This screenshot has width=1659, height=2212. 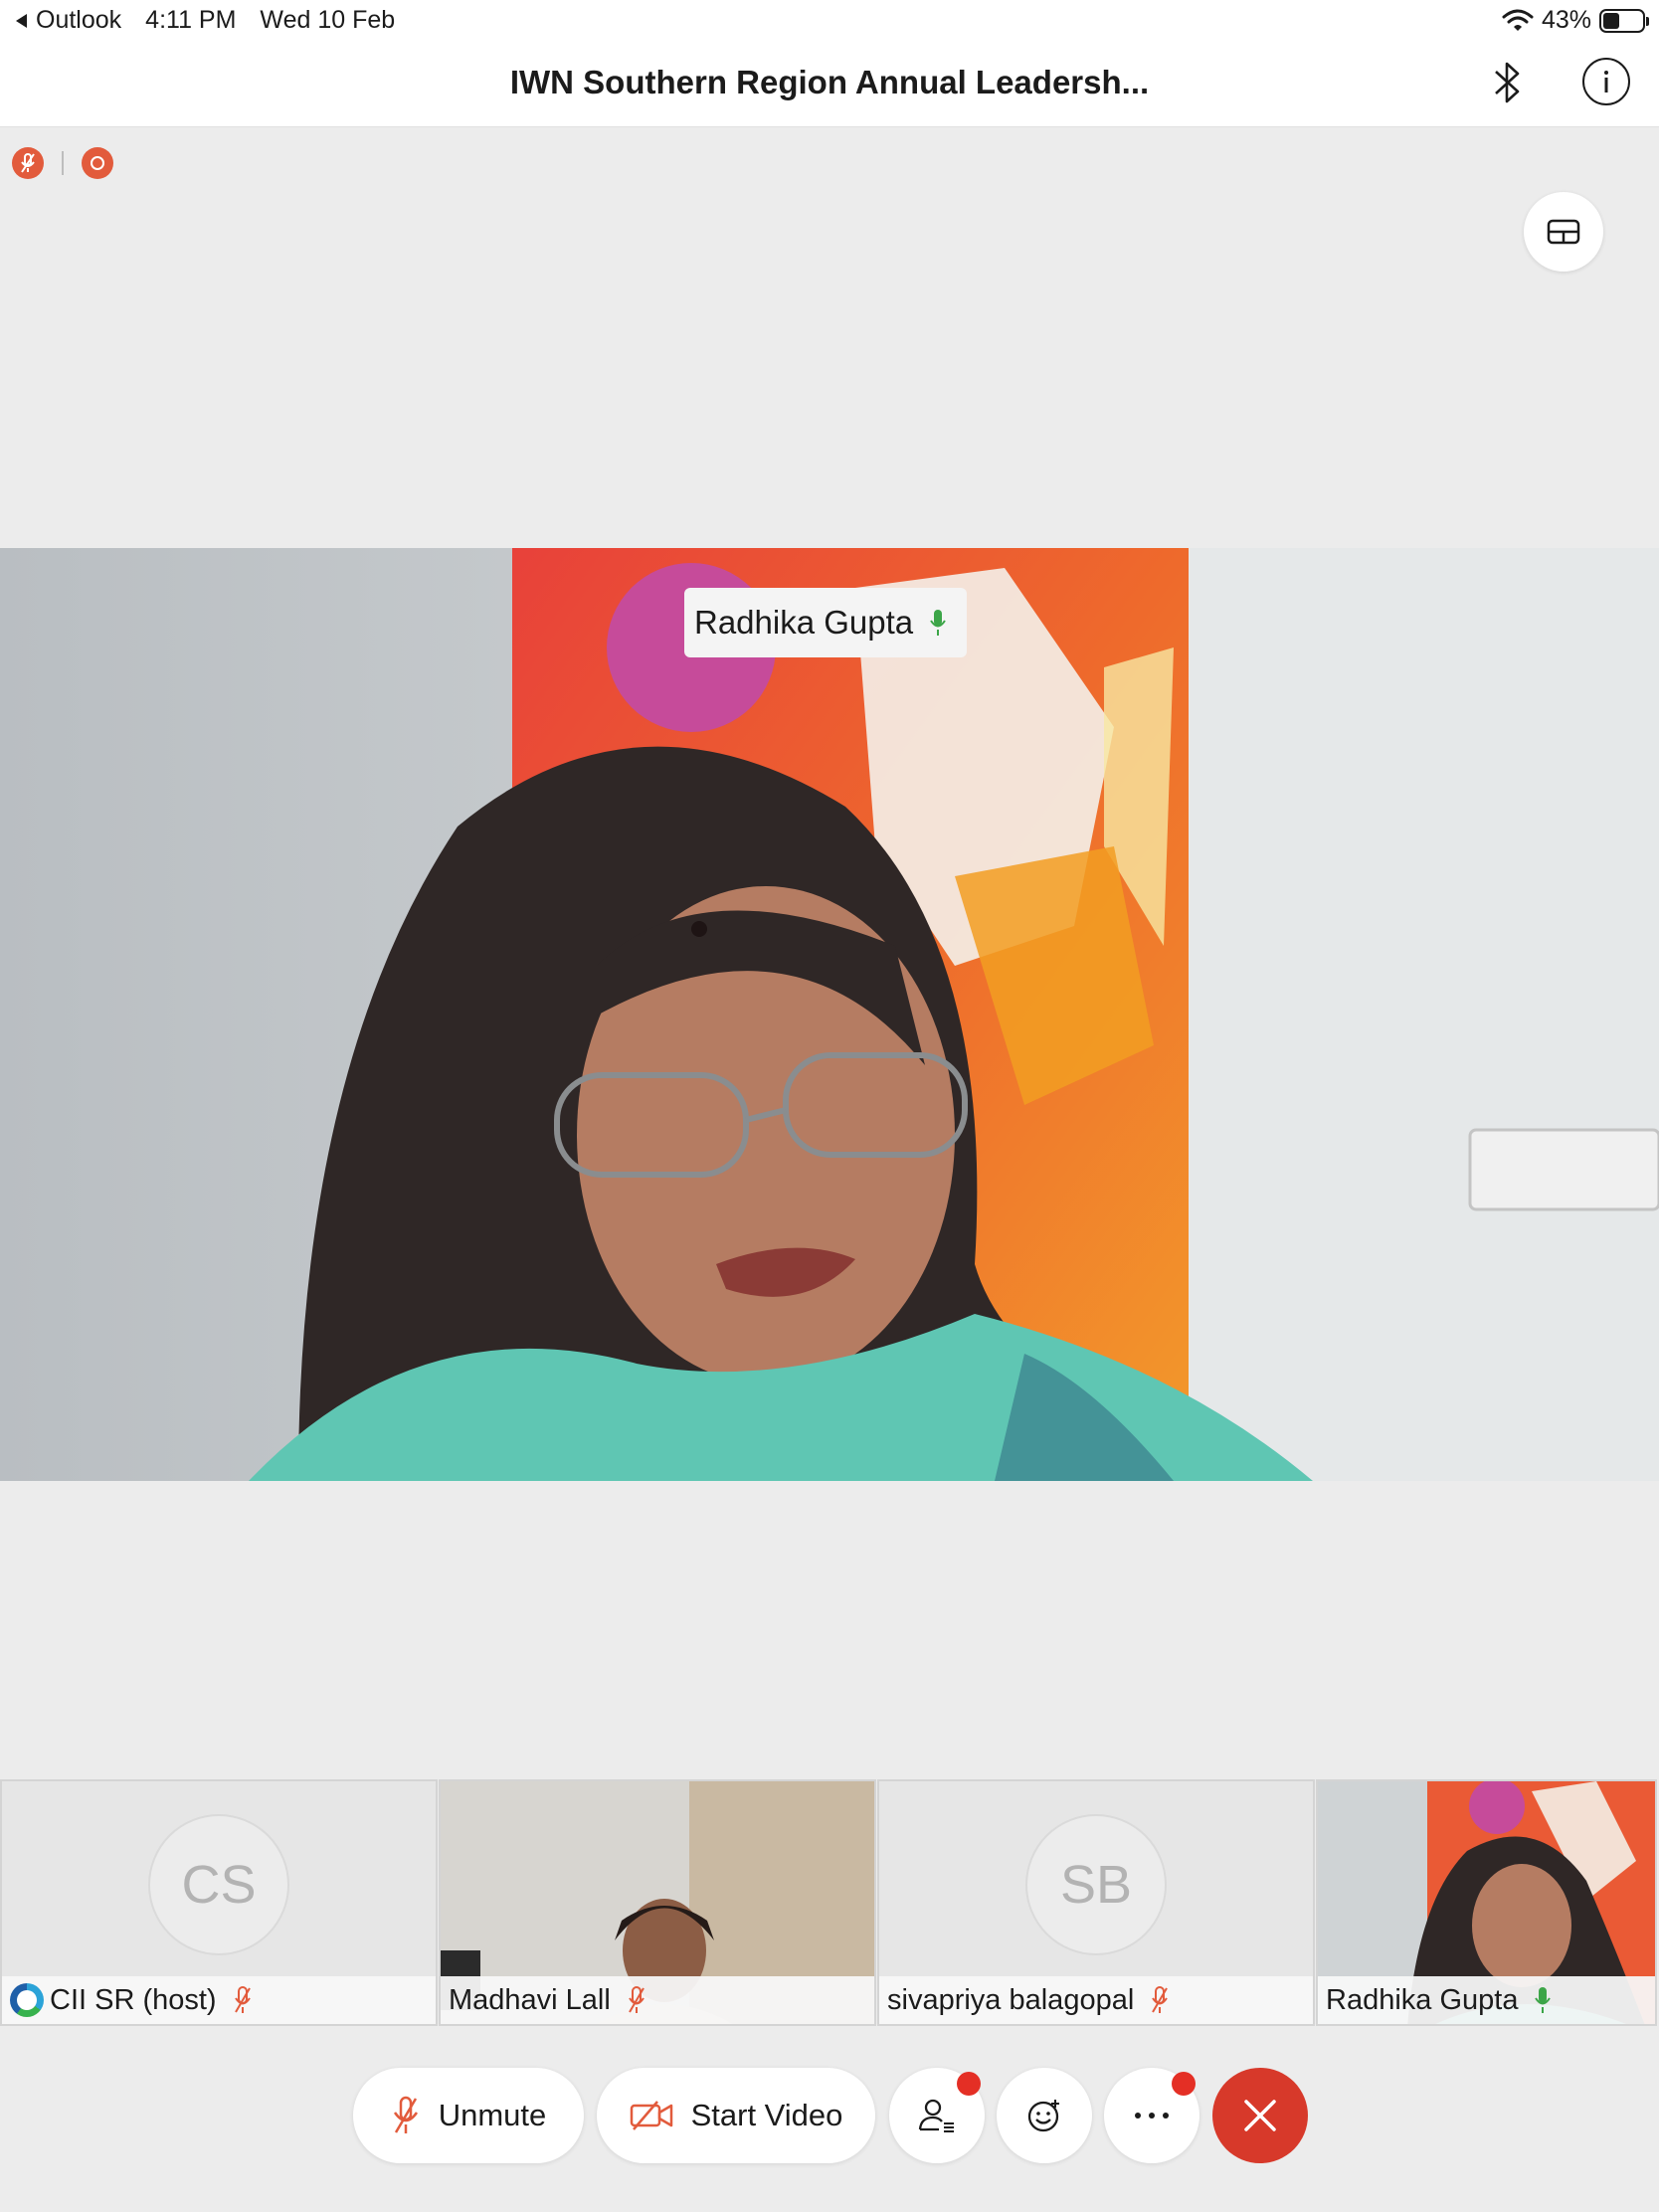 I want to click on unmute-label: Unmute, so click(x=492, y=2115).